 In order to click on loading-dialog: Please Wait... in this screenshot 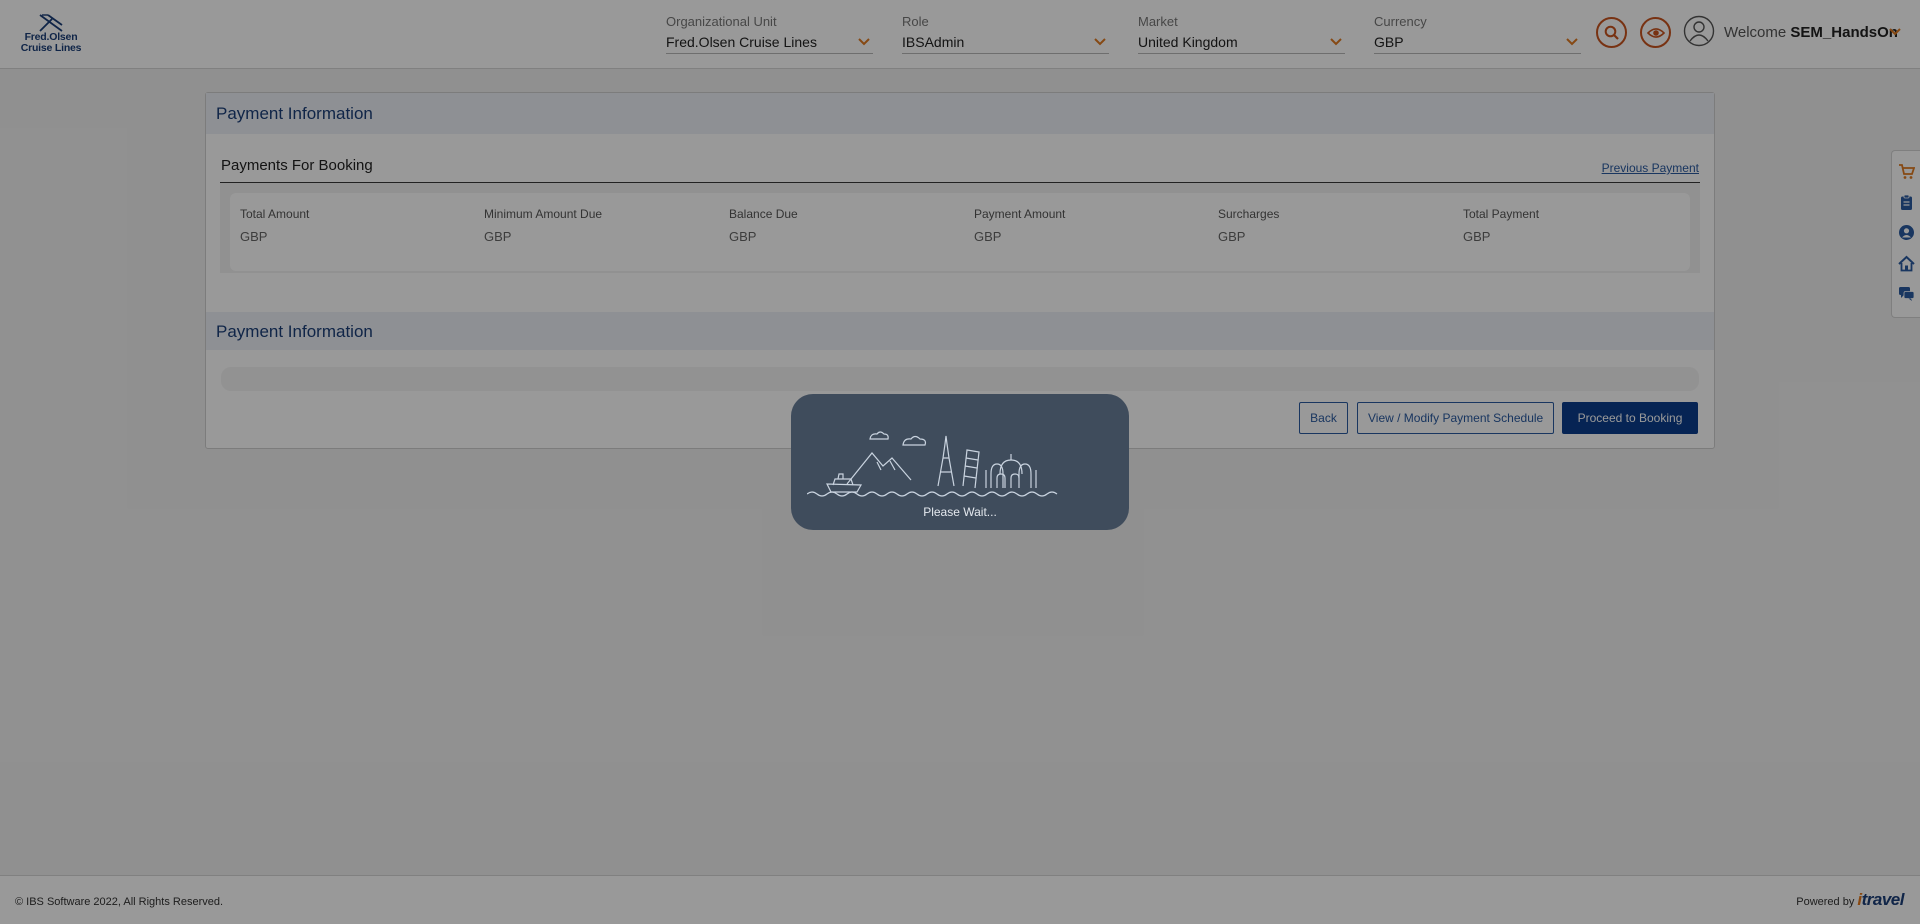, I will do `click(960, 462)`.